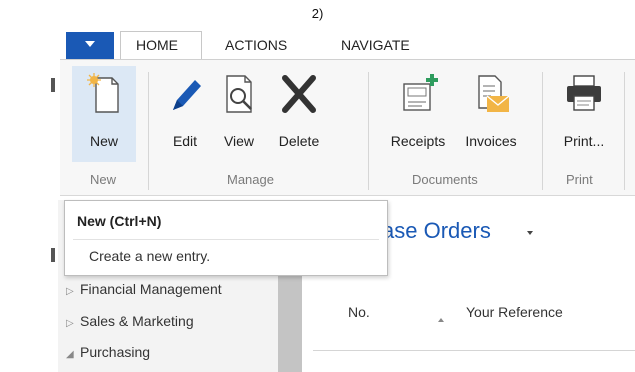  What do you see at coordinates (441, 320) in the screenshot?
I see `sort-ascending-icon` at bounding box center [441, 320].